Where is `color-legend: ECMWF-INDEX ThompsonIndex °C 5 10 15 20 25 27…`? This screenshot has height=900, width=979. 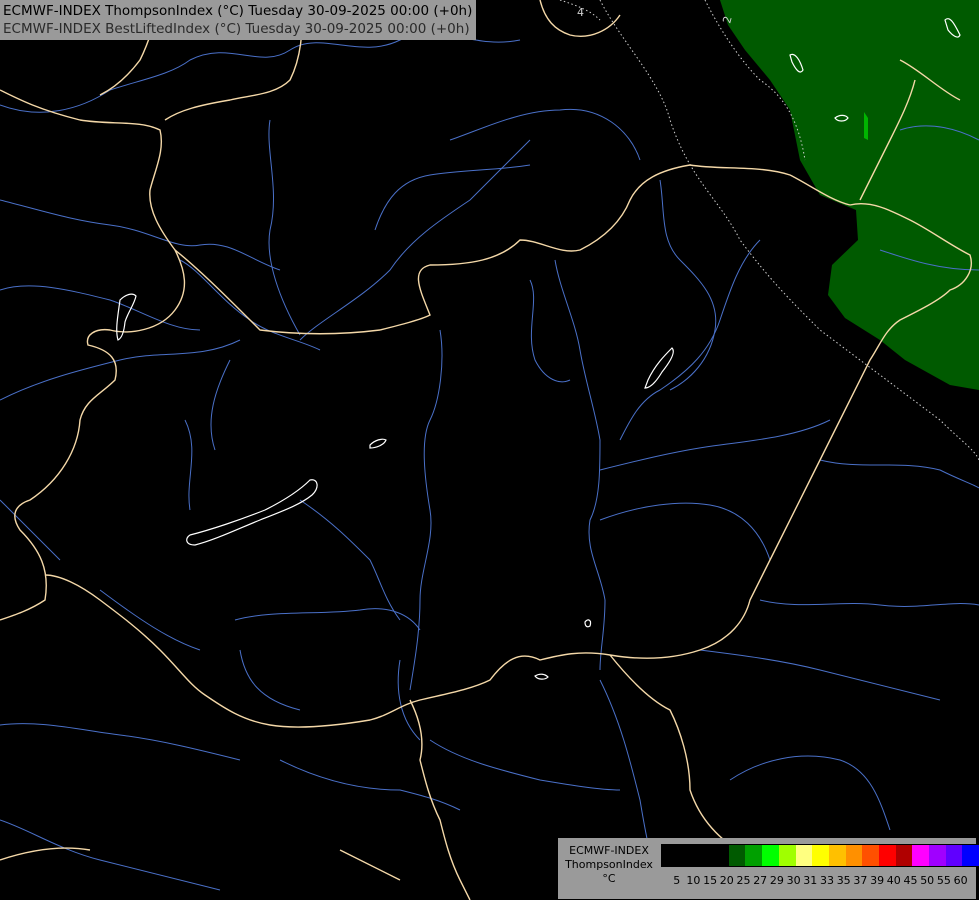
color-legend: ECMWF-INDEX ThompsonIndex °C 5 10 15 20 25 27… is located at coordinates (768, 868).